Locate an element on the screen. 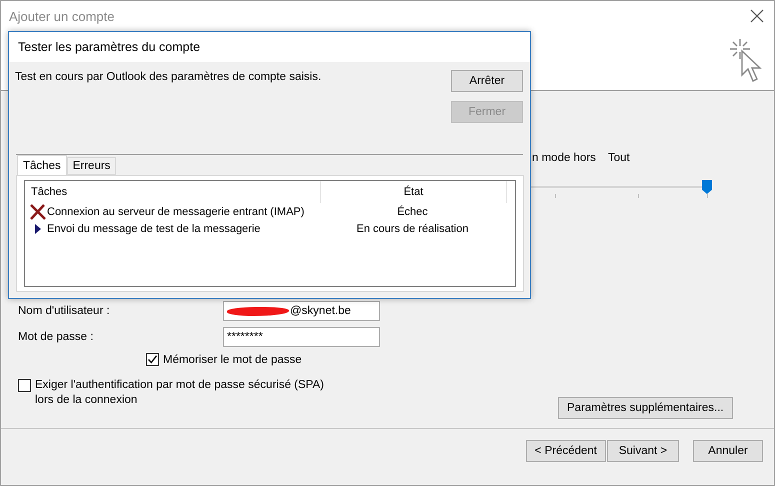 The height and width of the screenshot is (486, 775). task-status: Échec is located at coordinates (412, 212).